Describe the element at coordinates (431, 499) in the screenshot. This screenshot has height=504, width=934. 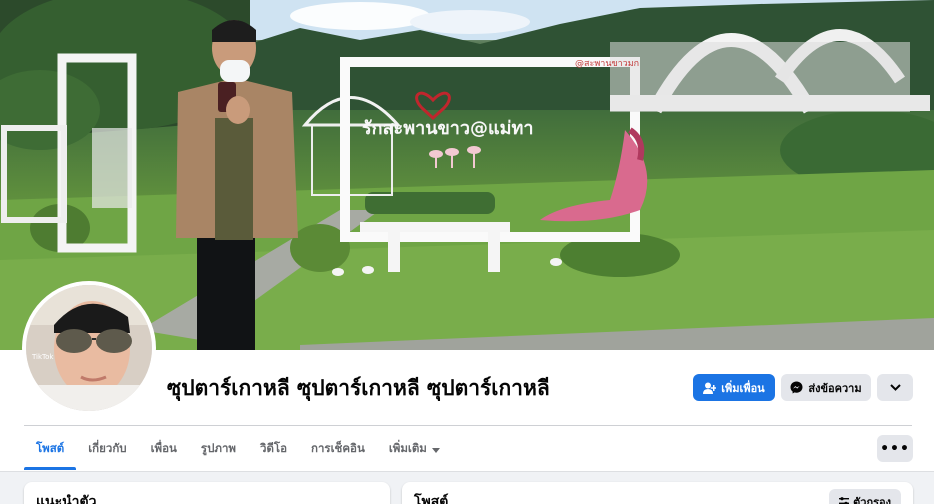
I see `posts-title: โพสต์` at that location.